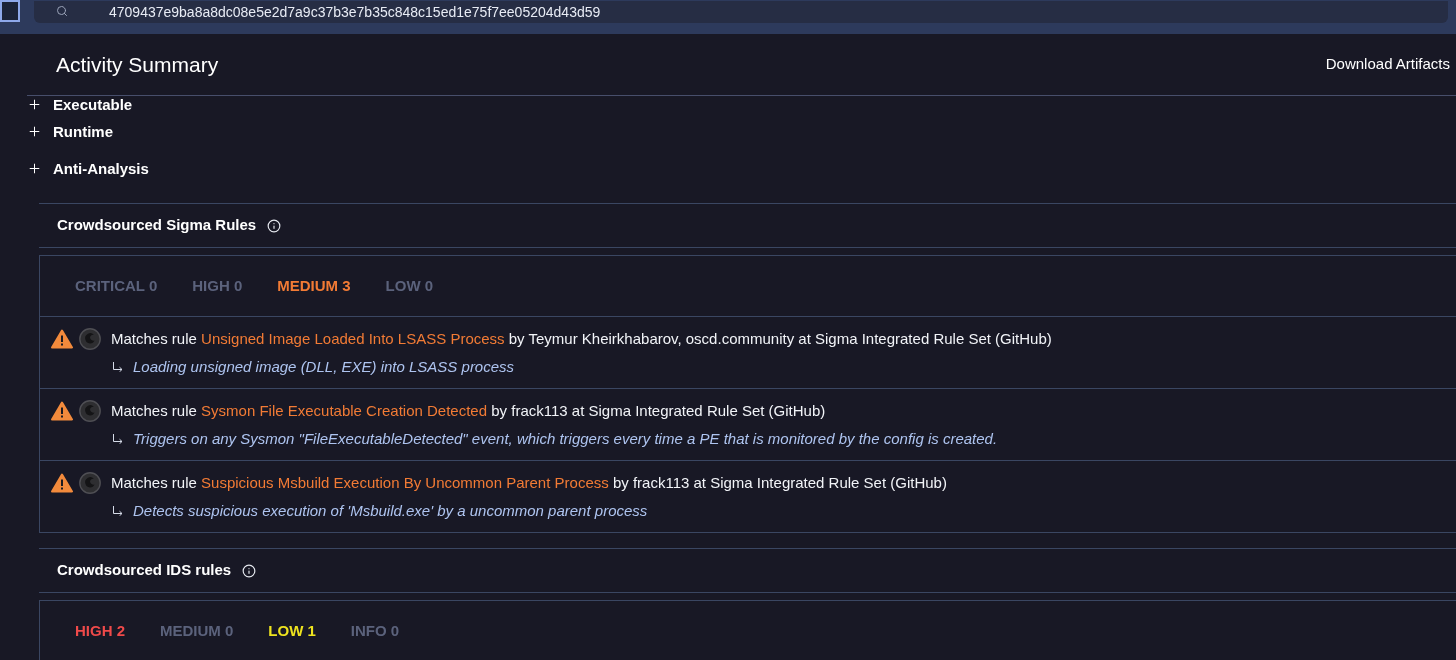 The height and width of the screenshot is (660, 1456). I want to click on square-icon, so click(10, 11).